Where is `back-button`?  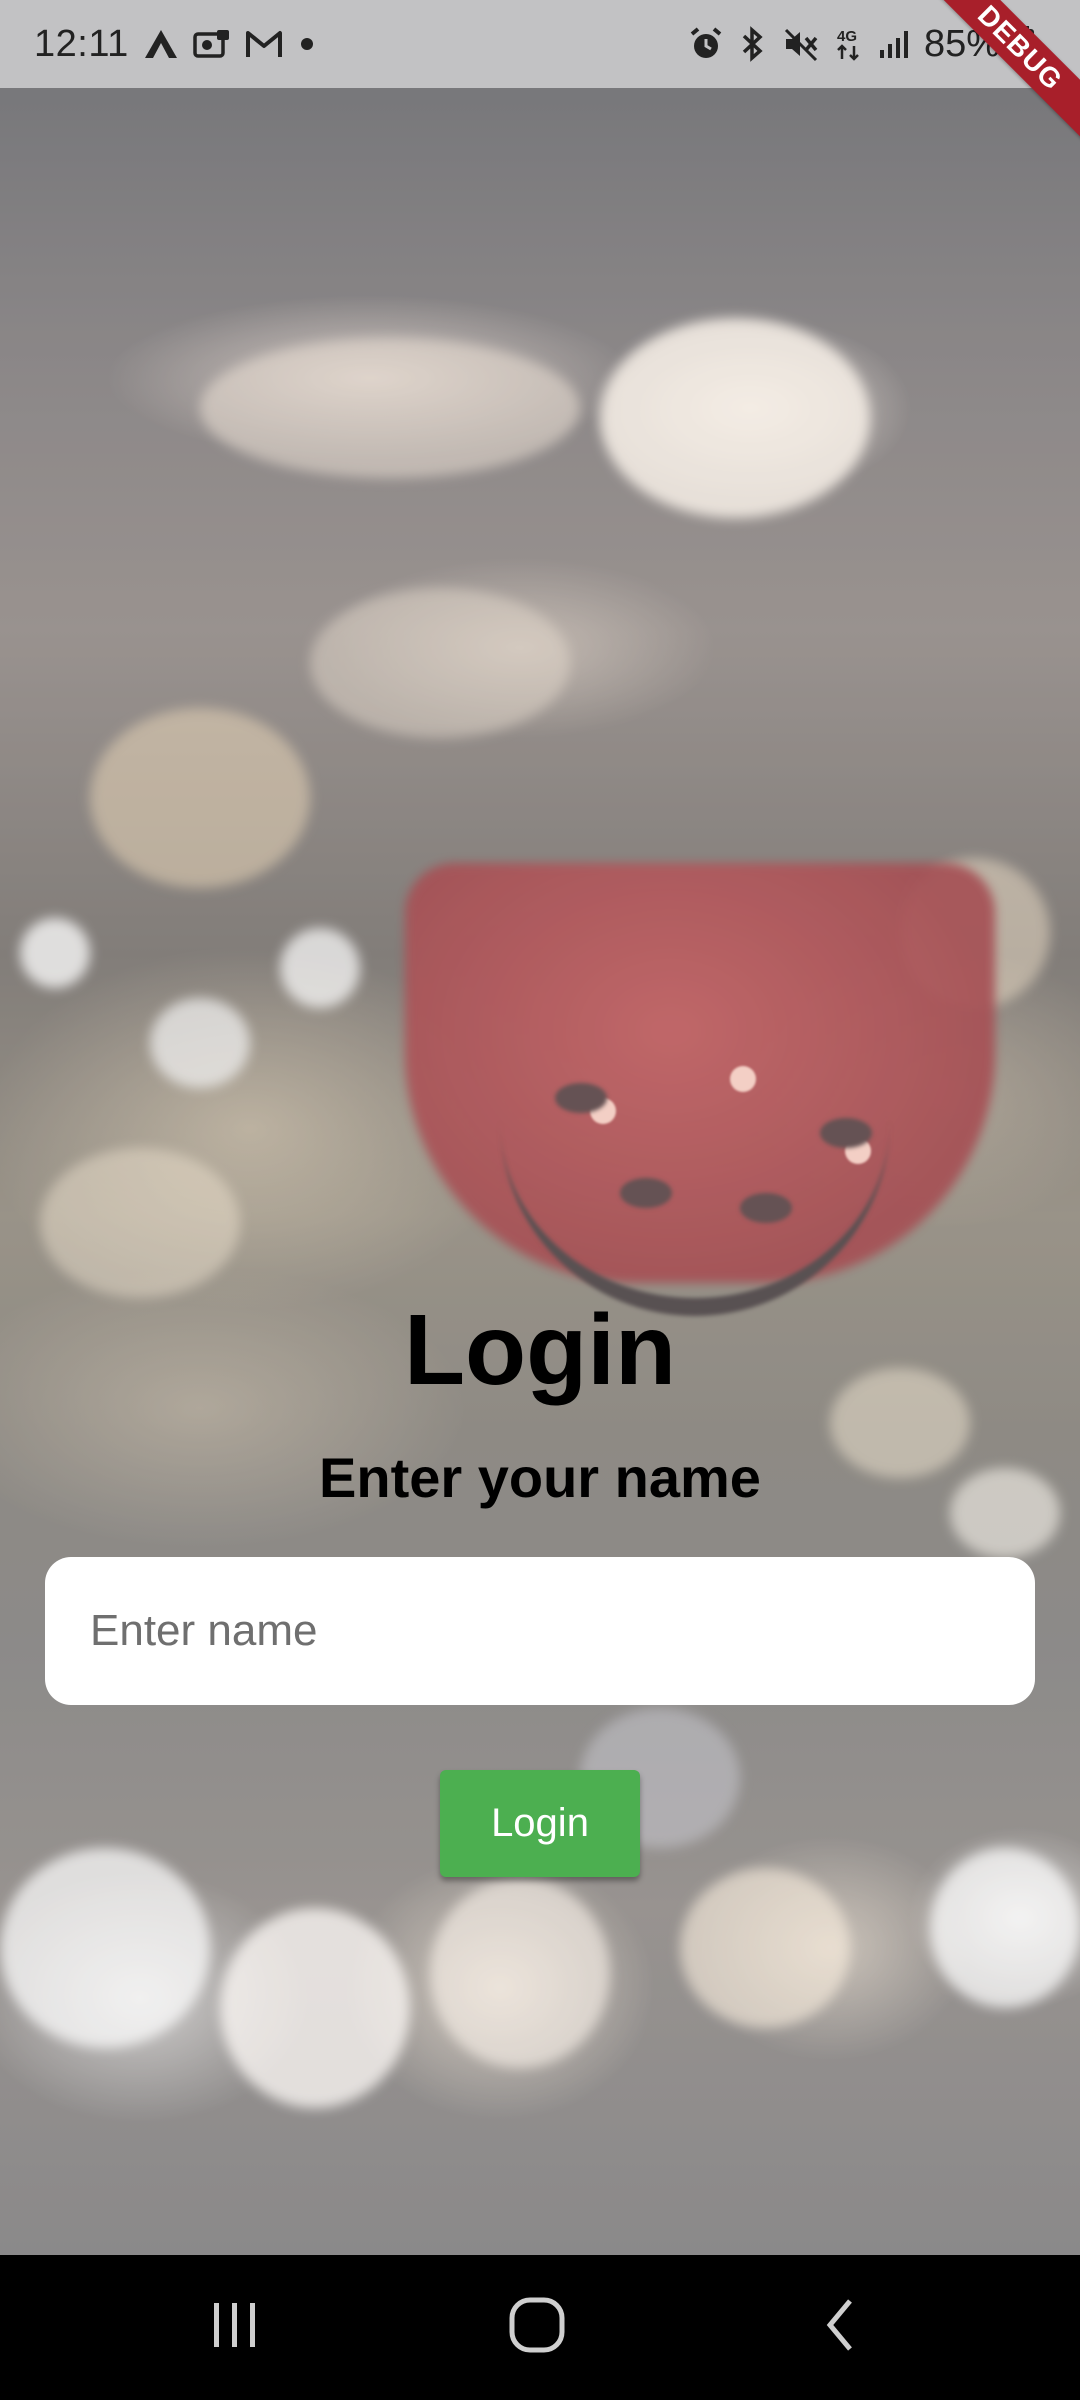 back-button is located at coordinates (840, 2327).